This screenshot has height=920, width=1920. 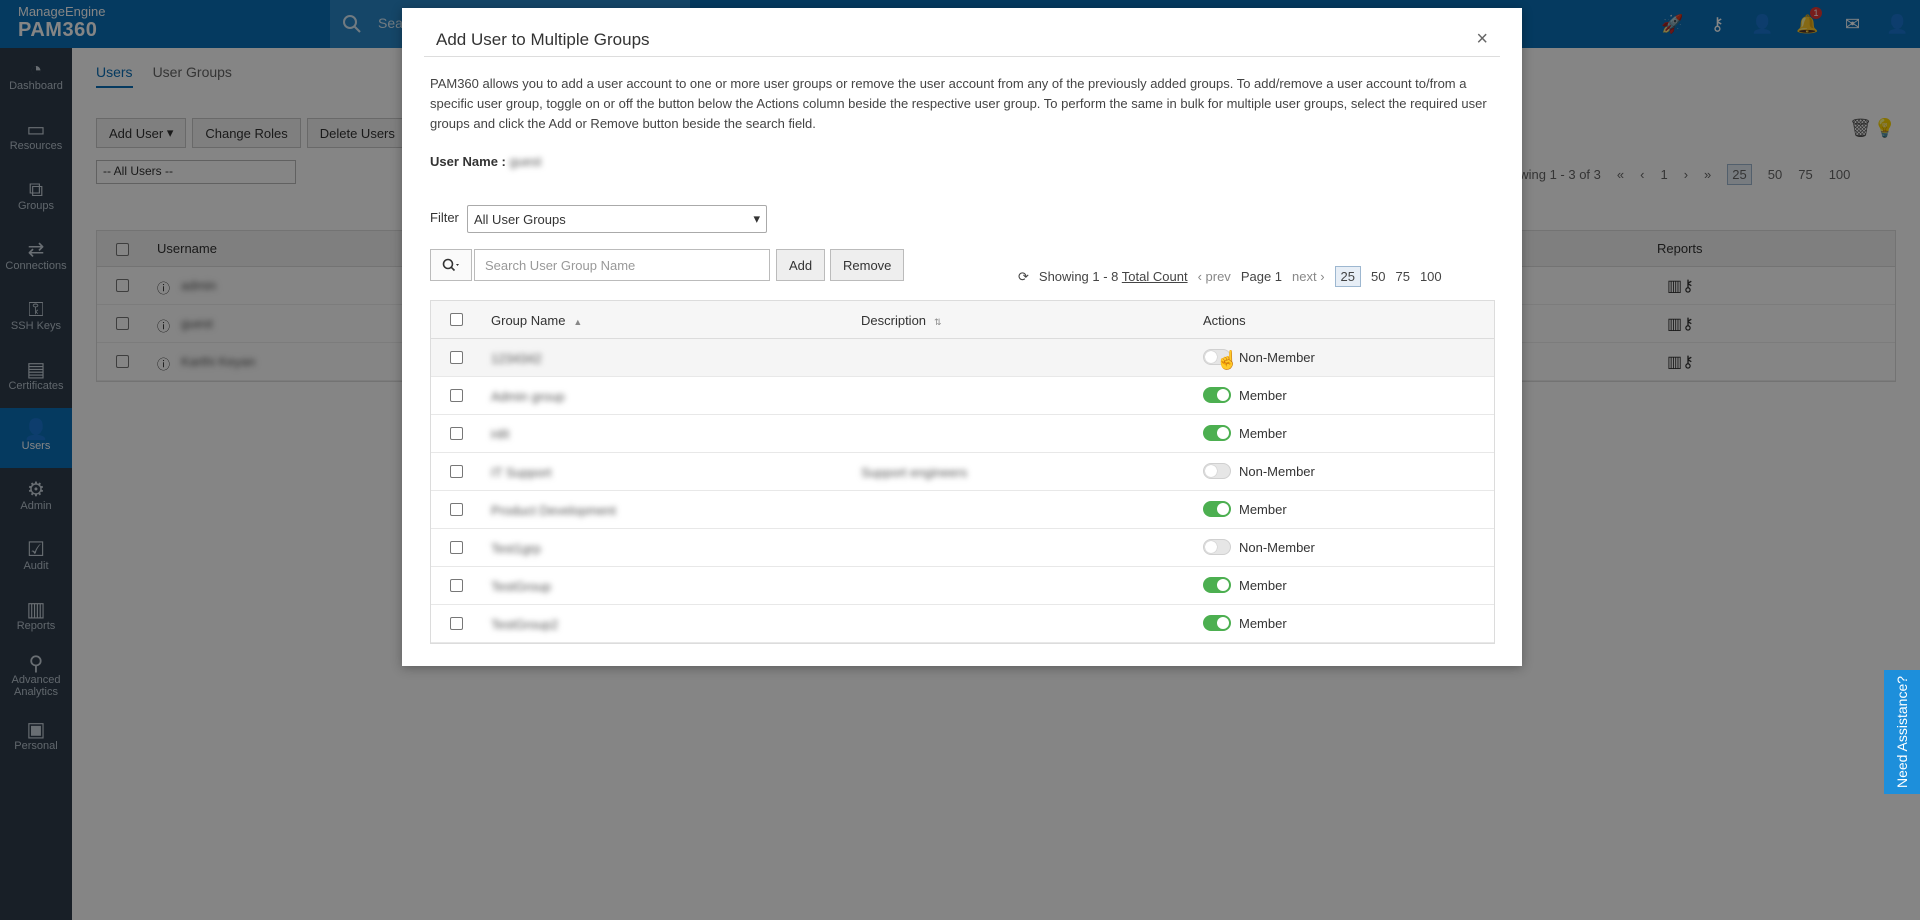 I want to click on table-header: Group Name ▲ Description ⇅ Actions, so click(x=962, y=320).